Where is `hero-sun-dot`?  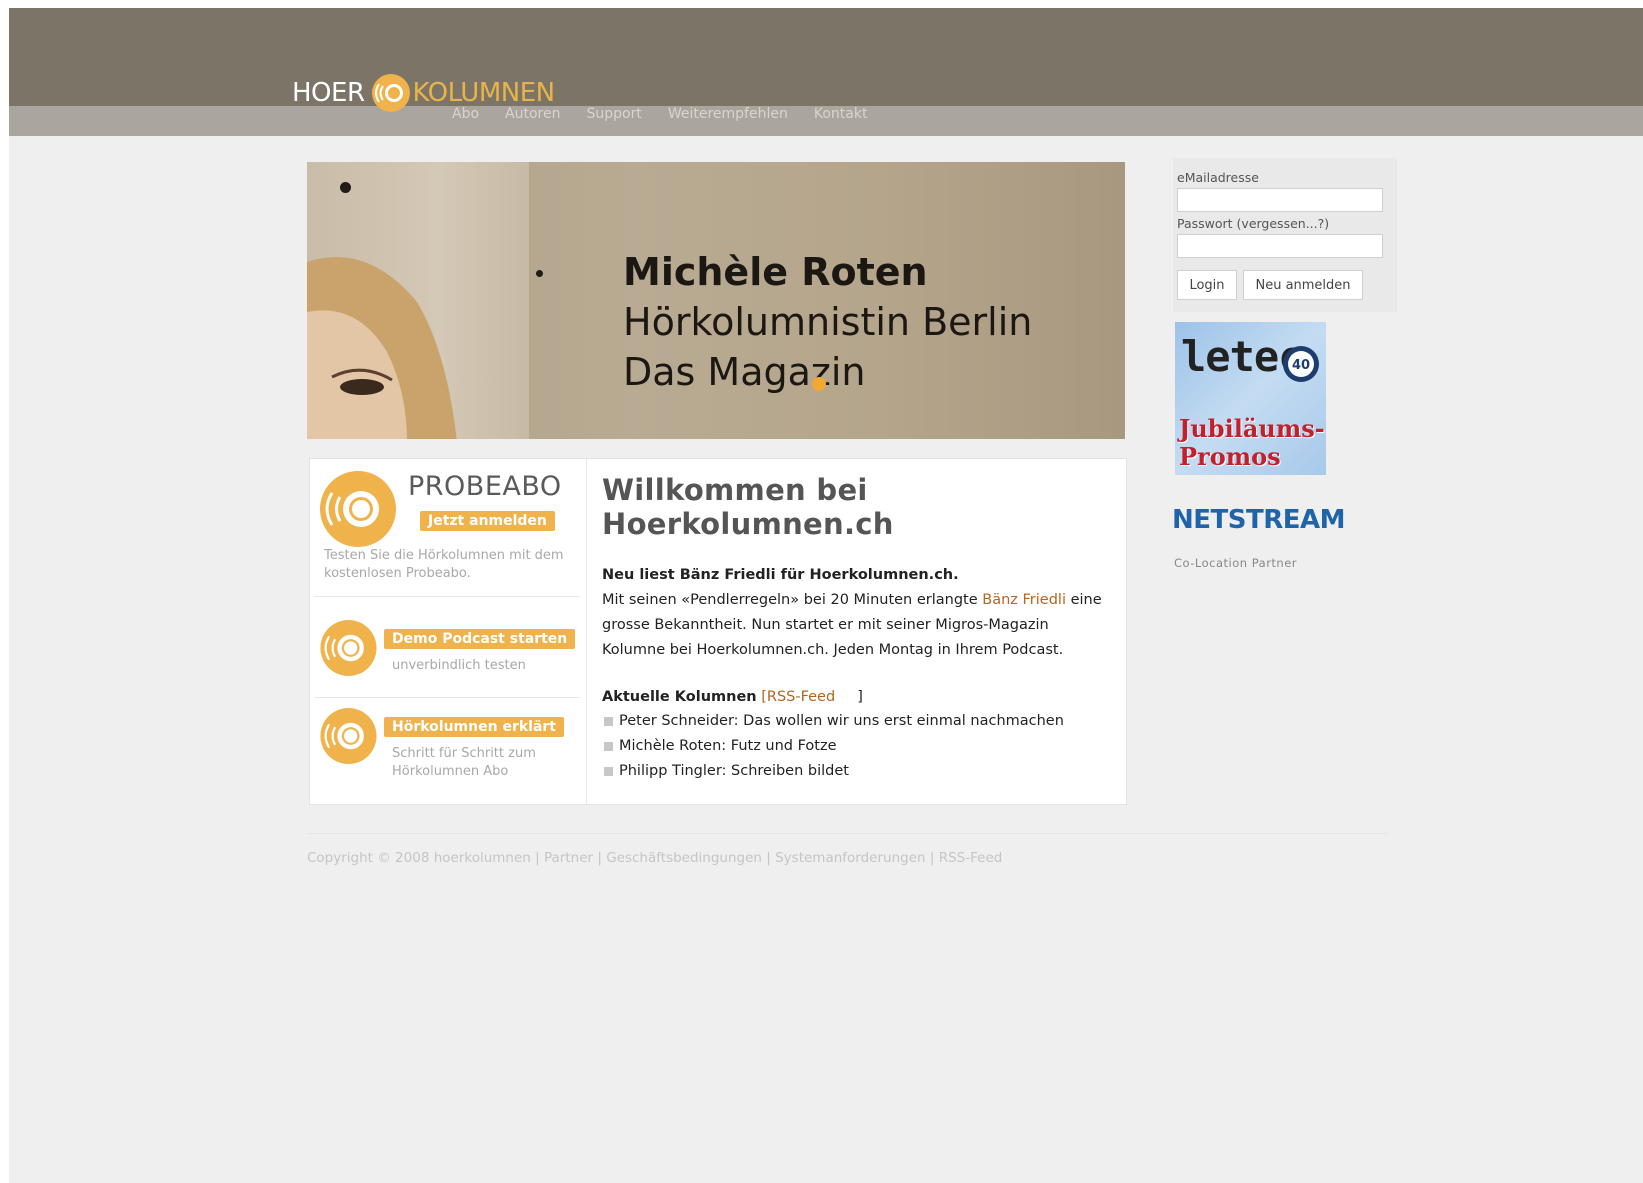 hero-sun-dot is located at coordinates (819, 384).